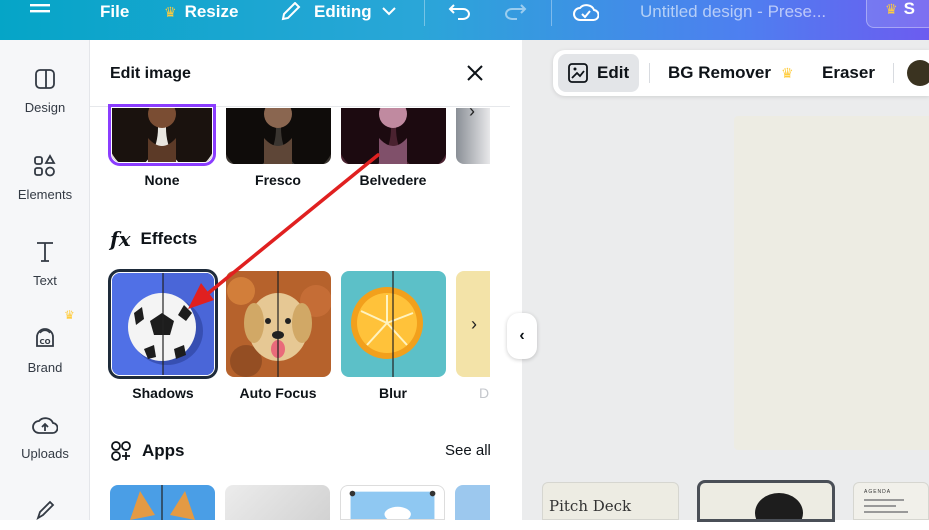  I want to click on filter-thumb-belvedere, so click(393, 136).